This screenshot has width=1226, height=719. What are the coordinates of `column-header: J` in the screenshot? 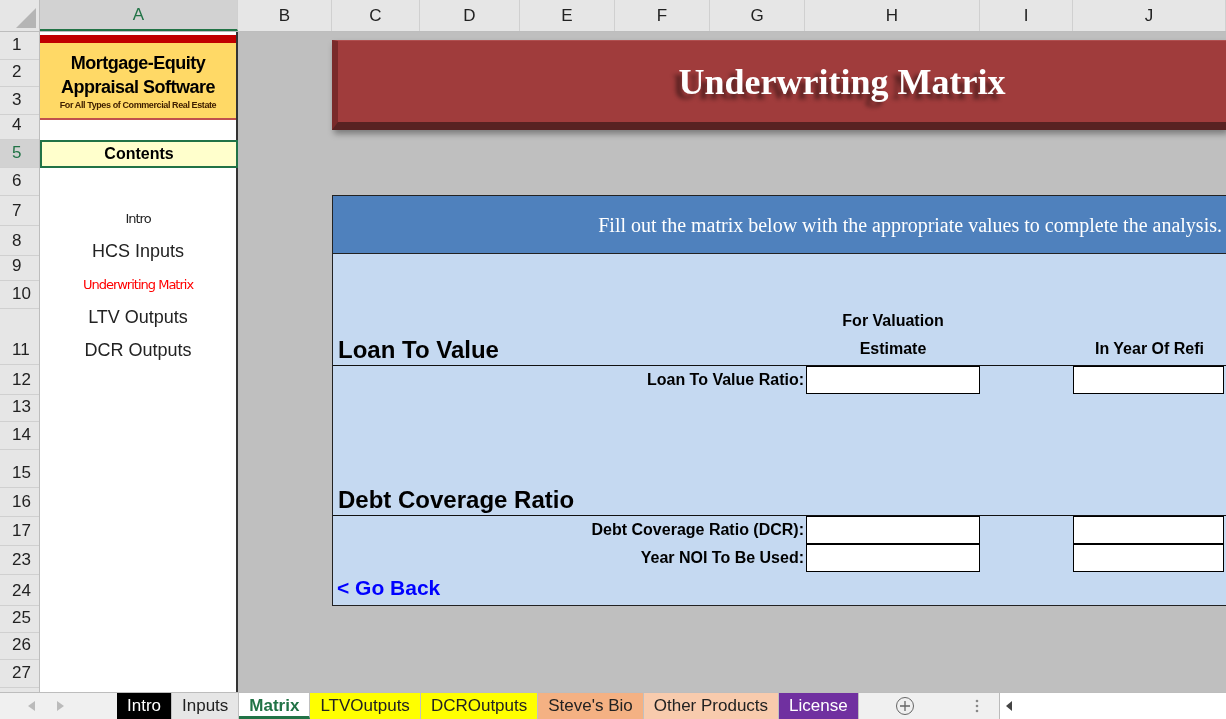 It's located at (1149, 15).